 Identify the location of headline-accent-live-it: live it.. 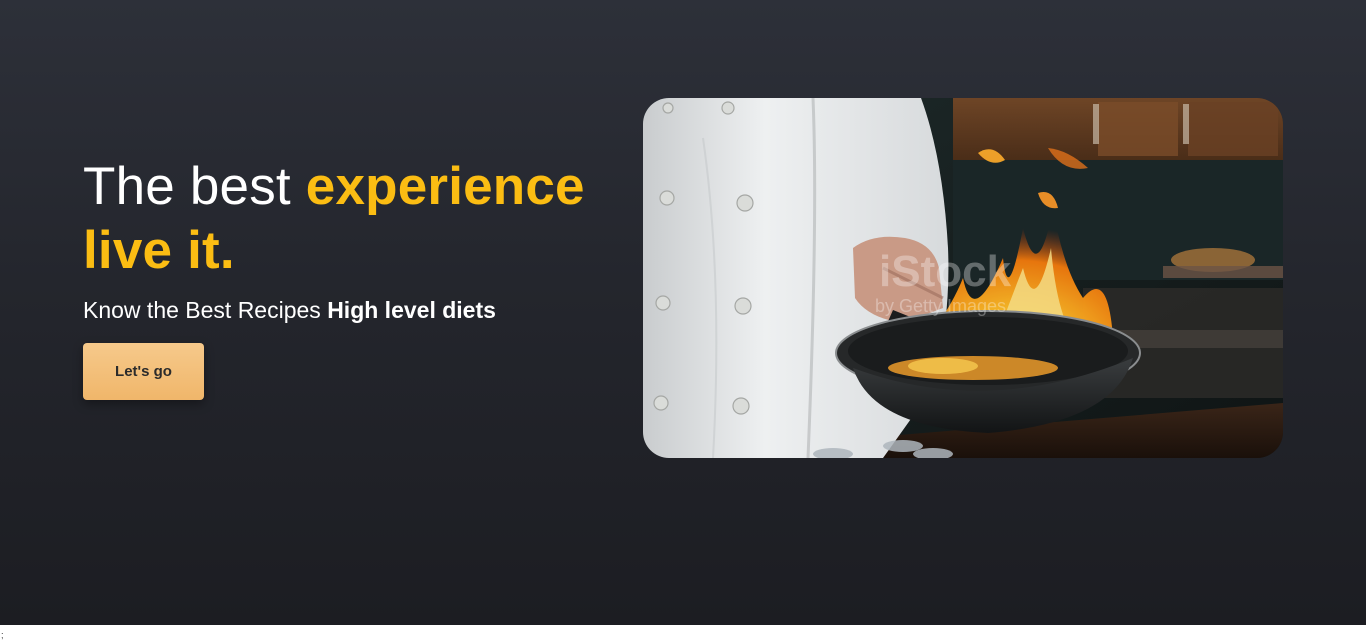
(159, 250).